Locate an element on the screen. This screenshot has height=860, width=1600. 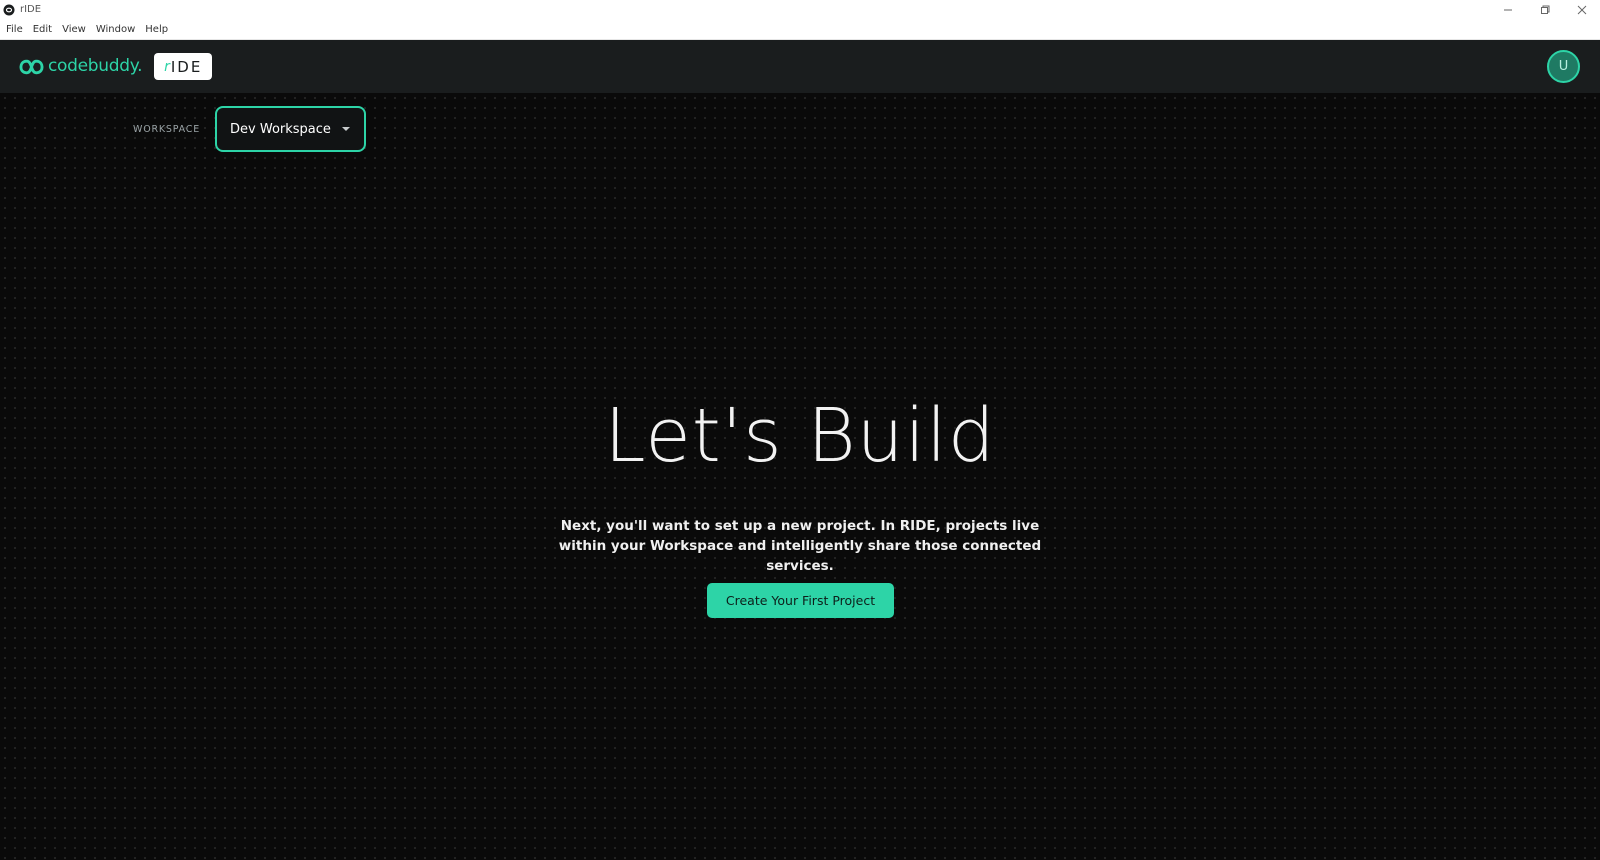
workspace-selected-value: Dev Workspace is located at coordinates (280, 129).